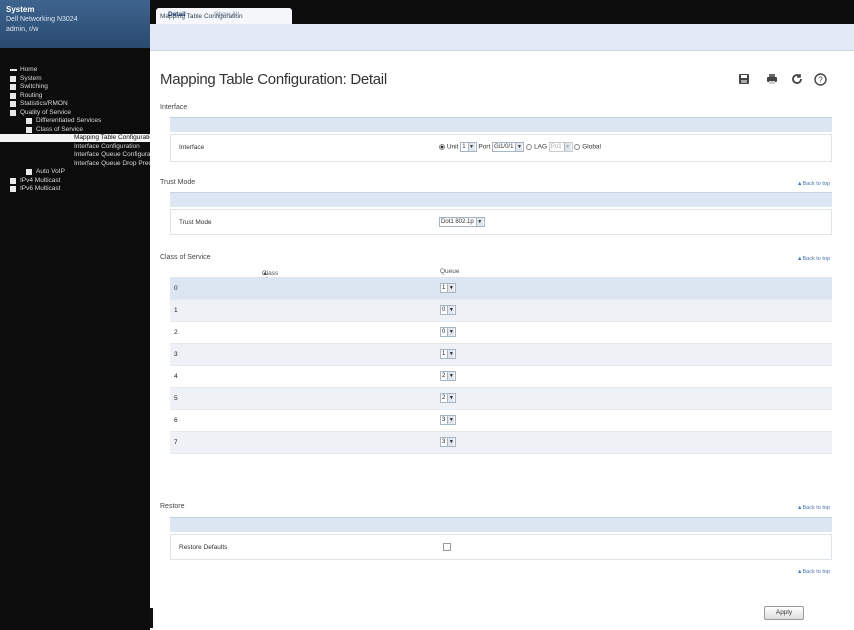  What do you see at coordinates (444, 332) in the screenshot?
I see `queue-value: 0` at bounding box center [444, 332].